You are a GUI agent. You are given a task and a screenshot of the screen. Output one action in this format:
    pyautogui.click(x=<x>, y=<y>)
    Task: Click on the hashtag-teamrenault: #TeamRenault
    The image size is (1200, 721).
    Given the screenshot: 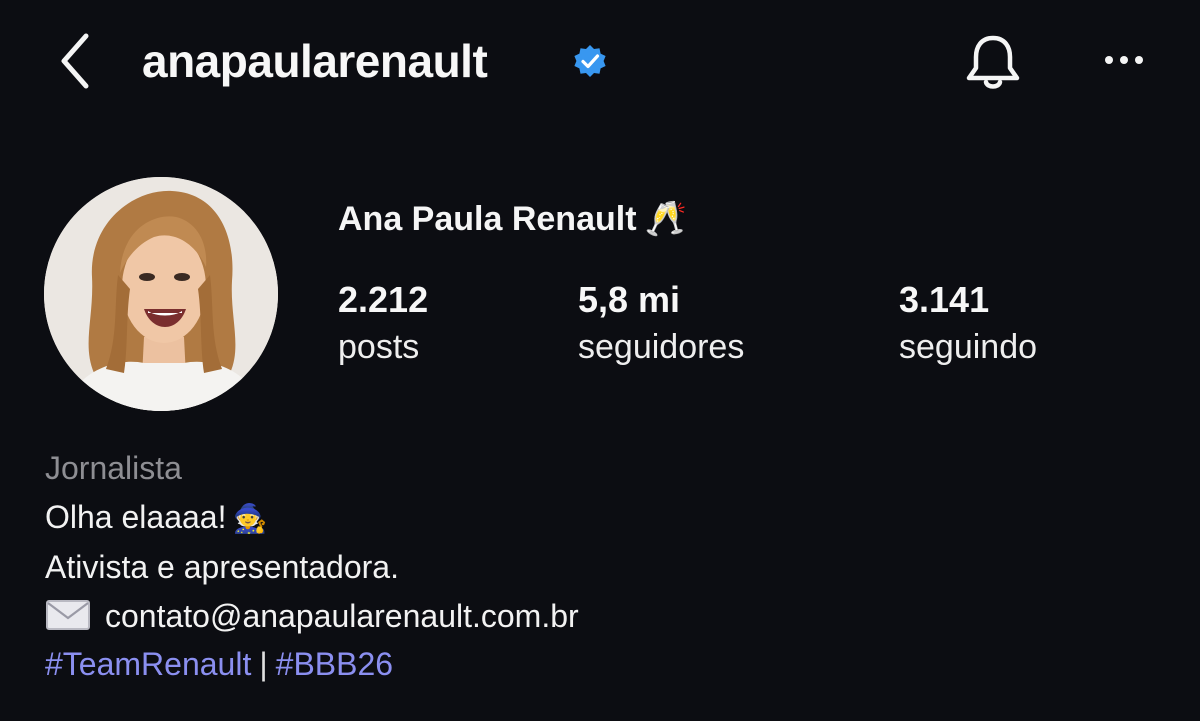 What is the action you would take?
    pyautogui.click(x=148, y=664)
    